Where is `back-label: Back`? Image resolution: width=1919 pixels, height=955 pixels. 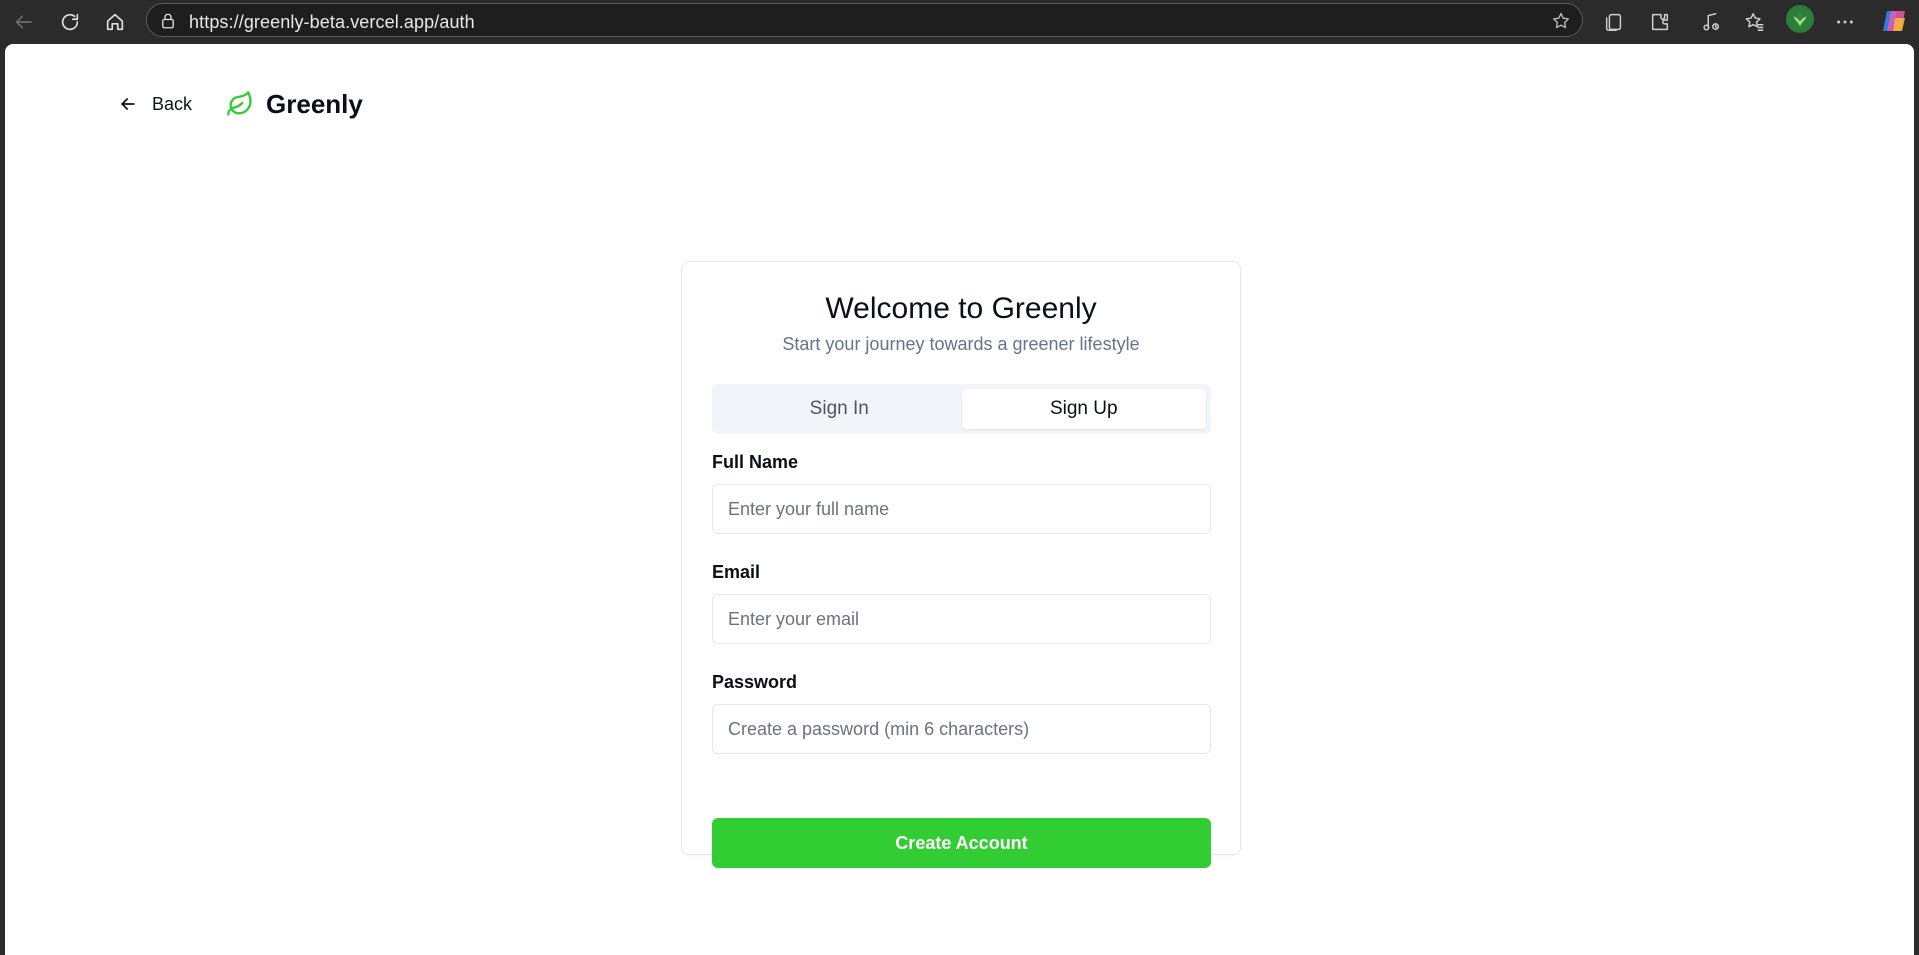 back-label: Back is located at coordinates (172, 103).